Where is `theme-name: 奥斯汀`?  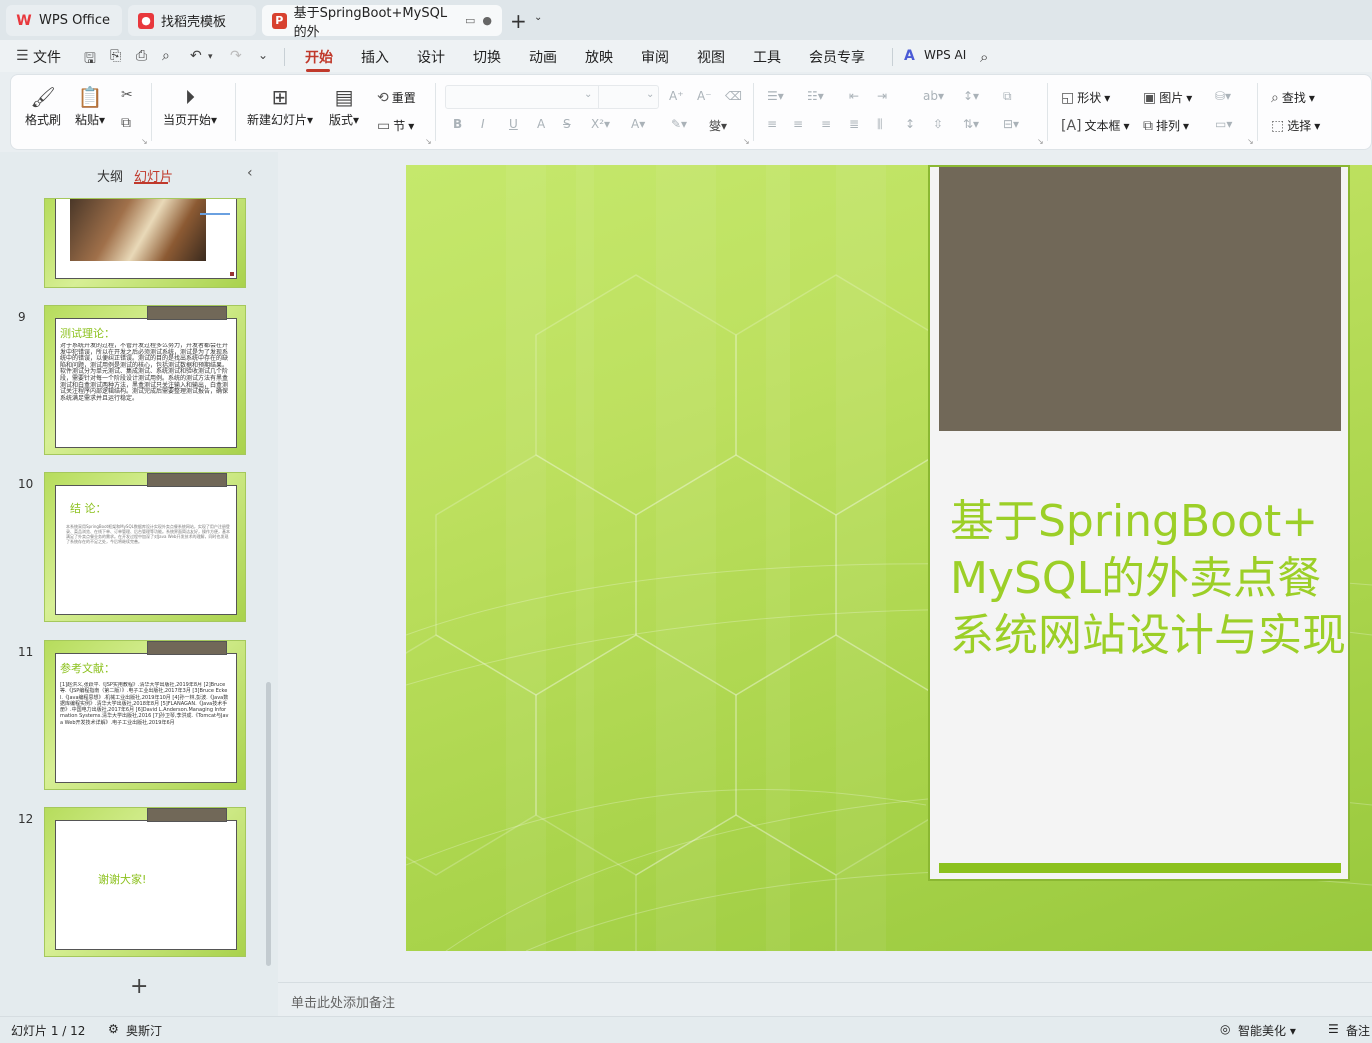
theme-name: 奥斯汀 is located at coordinates (144, 1030).